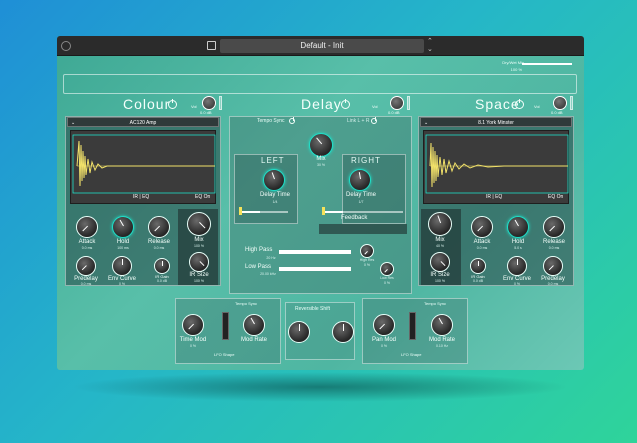 The width and height of the screenshot is (637, 443). I want to click on left-delay-time-knob, so click(274, 180).